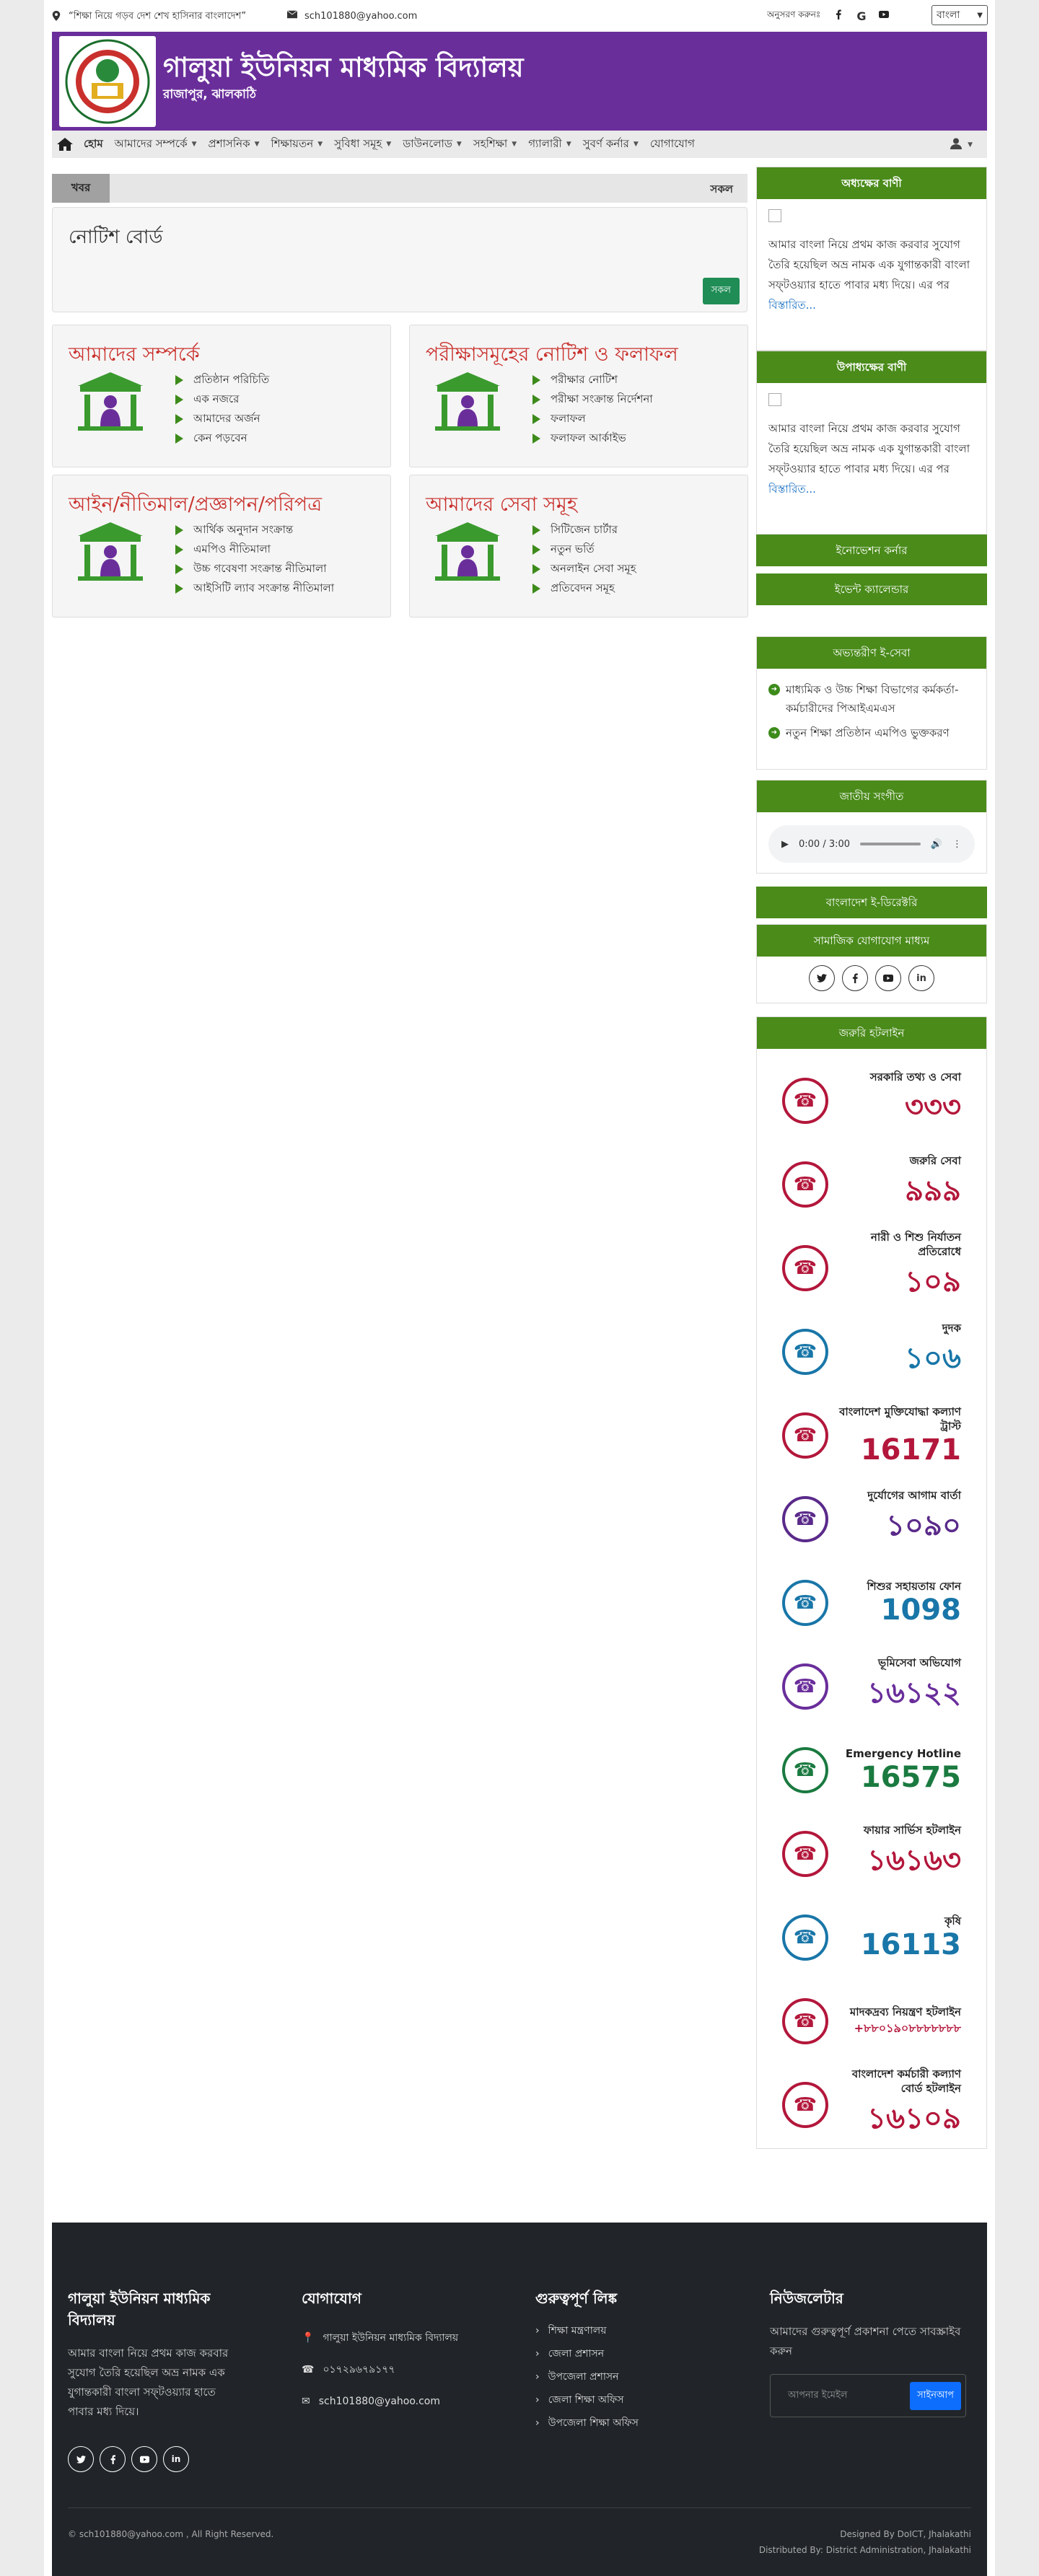 The width and height of the screenshot is (1039, 2576). Describe the element at coordinates (871, 589) in the screenshot. I see `event-calendar-link: ইভেন্ট ক্যালেন্ডার` at that location.